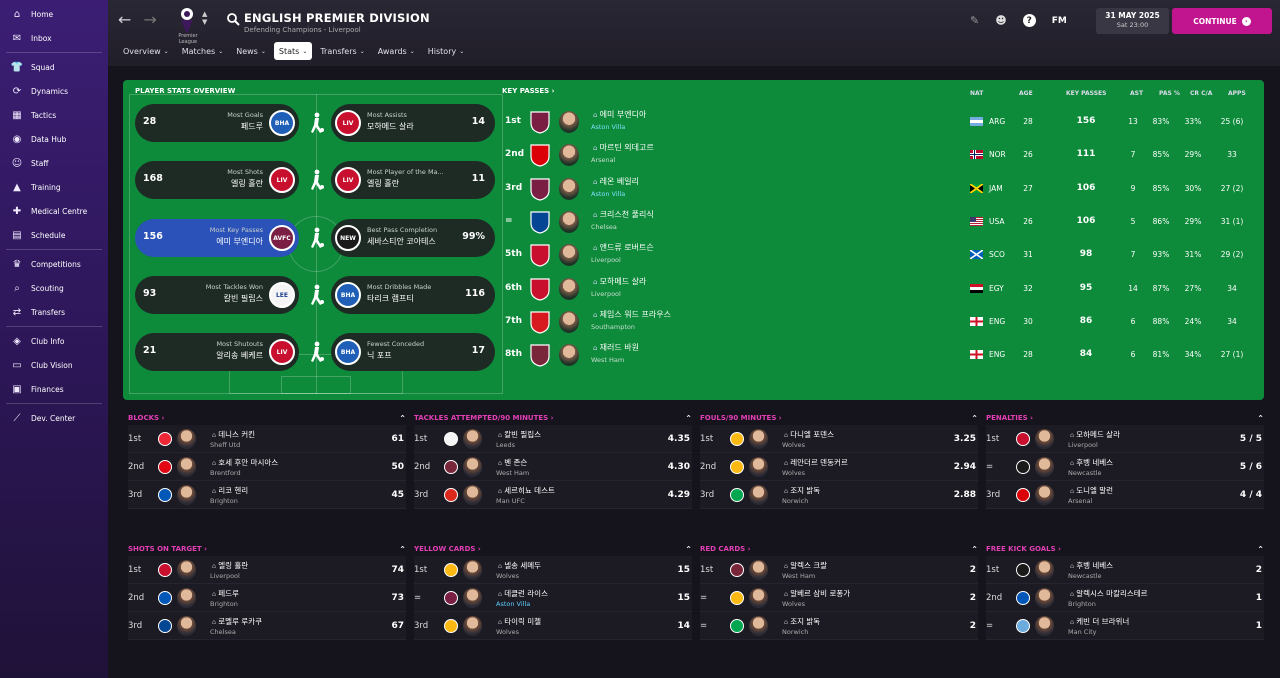  Describe the element at coordinates (1029, 20) in the screenshot. I see `help-icon: ?` at that location.